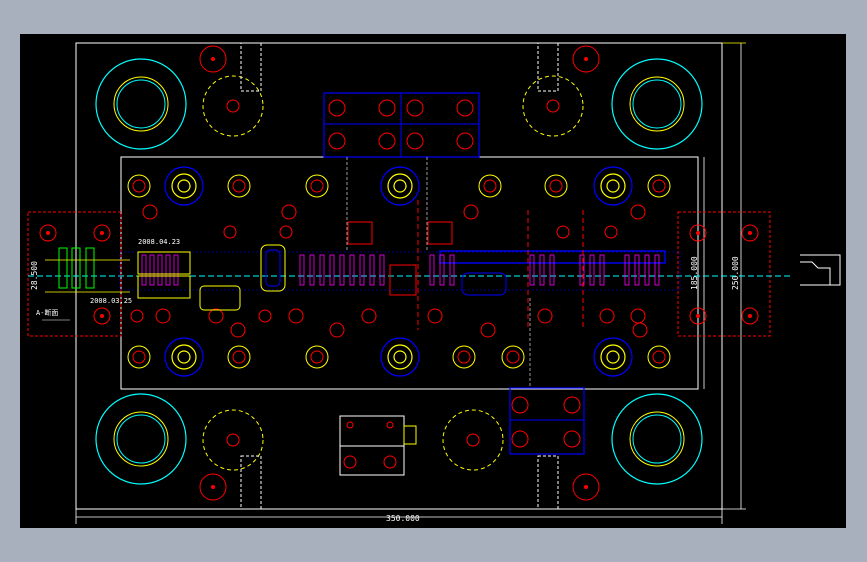  I want to click on bottom-insert-block, so click(547, 421).